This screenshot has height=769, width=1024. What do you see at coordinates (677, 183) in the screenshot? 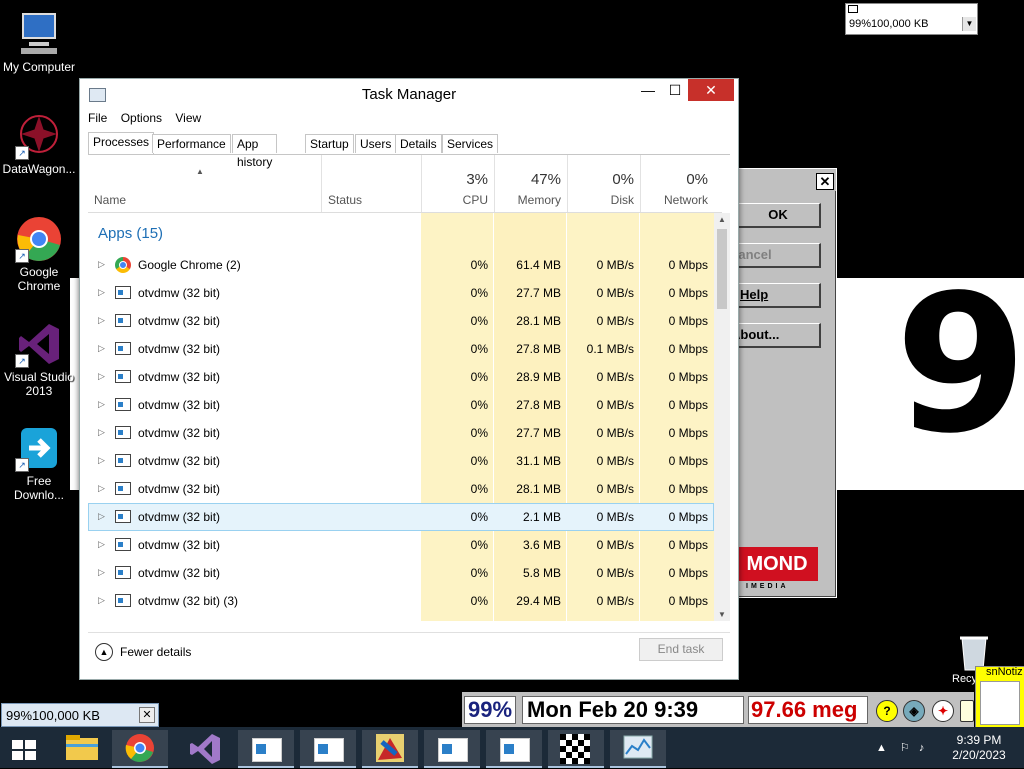
I see `column-network: 0% Network` at bounding box center [677, 183].